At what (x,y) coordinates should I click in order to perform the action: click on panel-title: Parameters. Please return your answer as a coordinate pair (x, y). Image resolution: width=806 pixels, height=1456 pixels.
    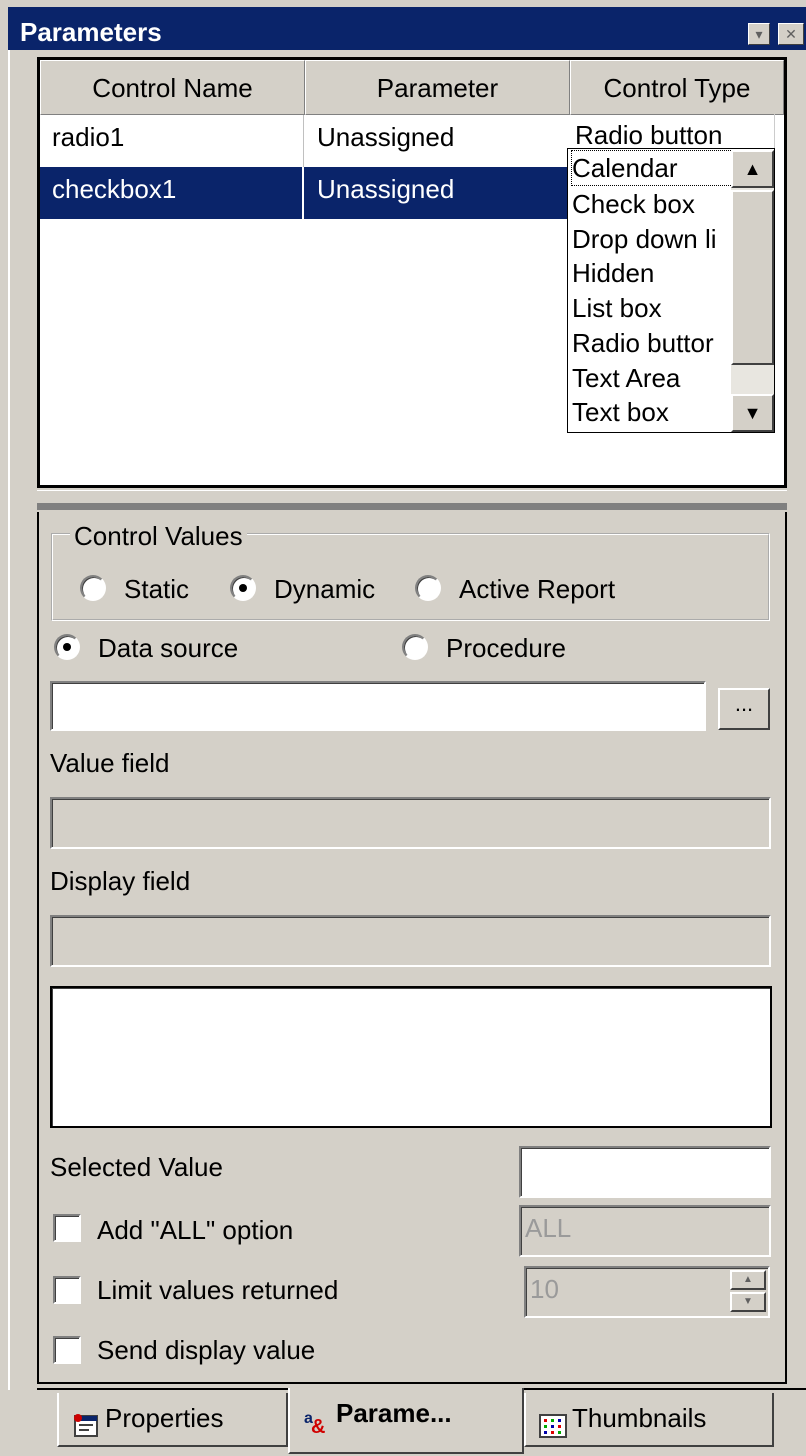
    Looking at the image, I should click on (91, 32).